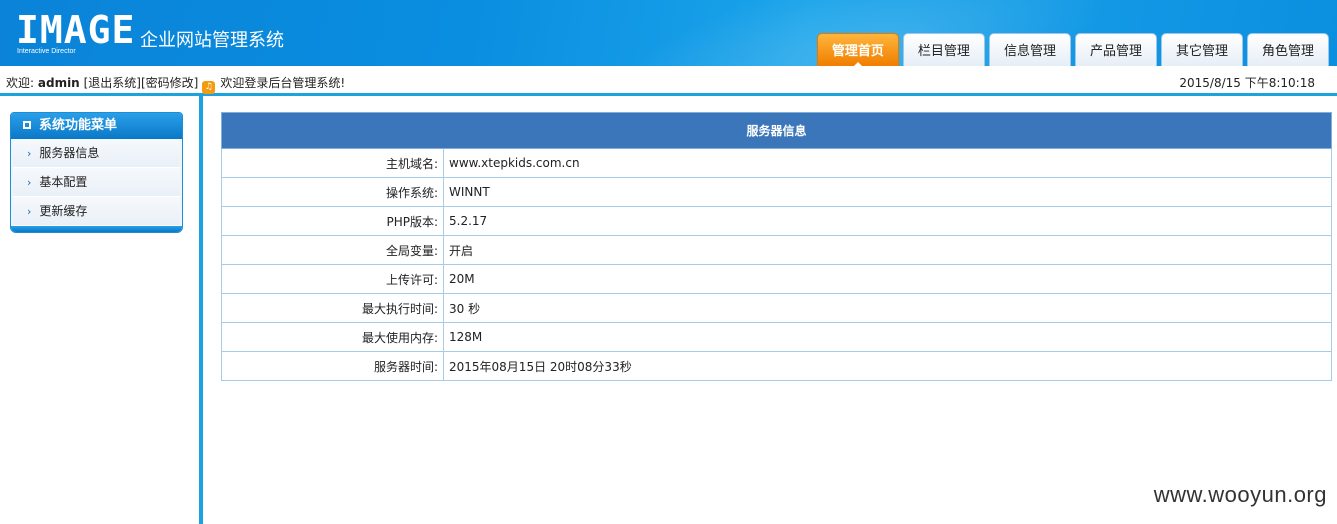 The height and width of the screenshot is (524, 1337). I want to click on welcome-prefix: 欢迎:, so click(20, 83).